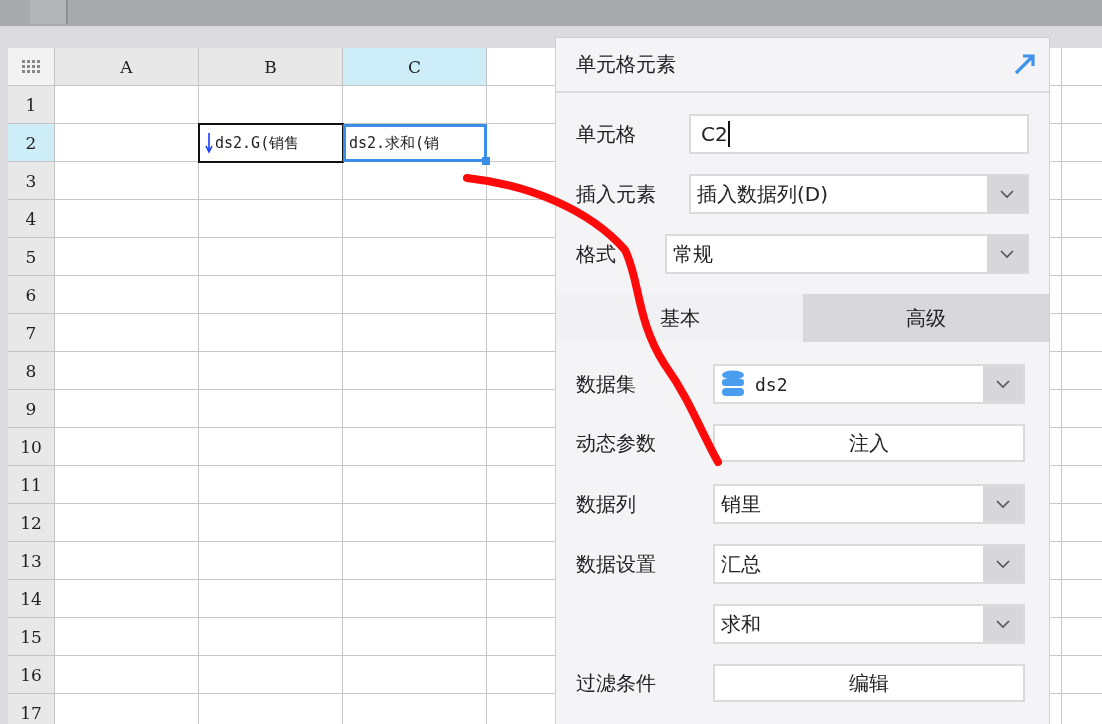 This screenshot has height=724, width=1102. Describe the element at coordinates (31, 447) in the screenshot. I see `row-header: 10` at that location.